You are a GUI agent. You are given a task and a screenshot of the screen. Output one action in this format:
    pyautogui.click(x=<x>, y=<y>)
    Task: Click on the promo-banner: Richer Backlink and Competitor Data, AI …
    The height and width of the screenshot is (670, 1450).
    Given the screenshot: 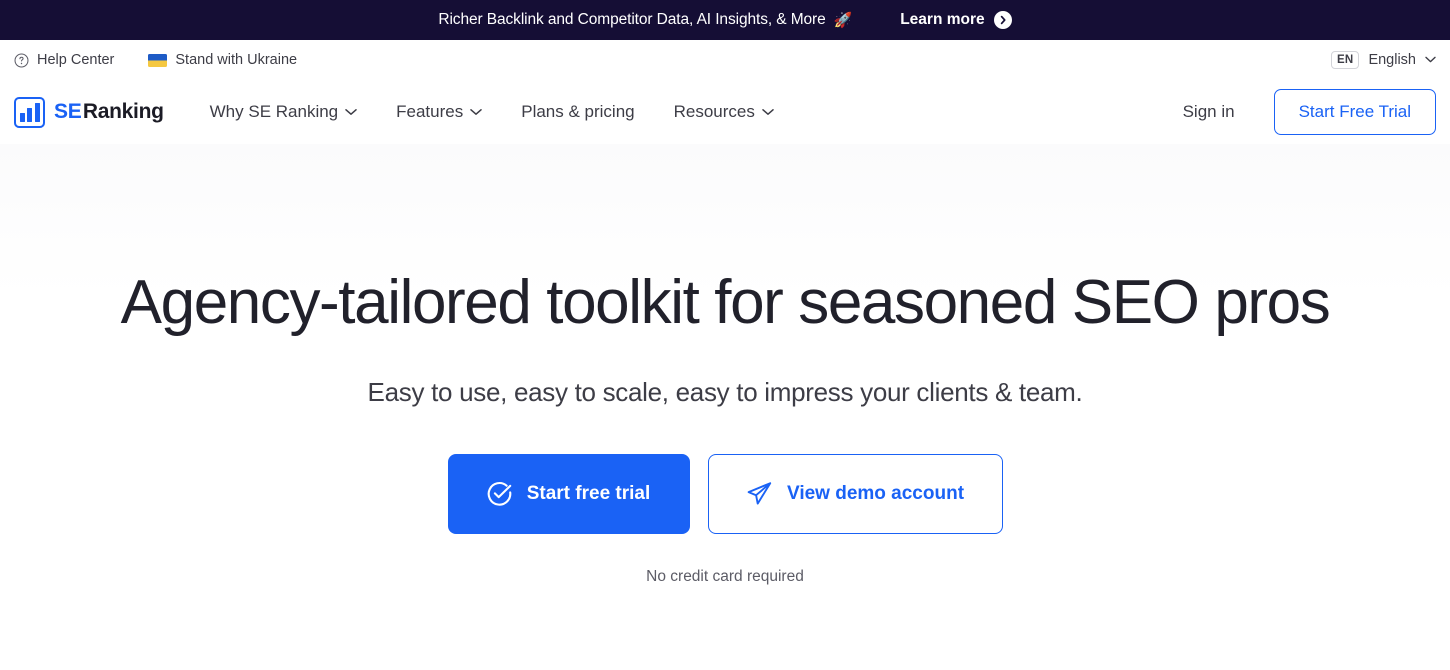 What is the action you would take?
    pyautogui.click(x=725, y=20)
    